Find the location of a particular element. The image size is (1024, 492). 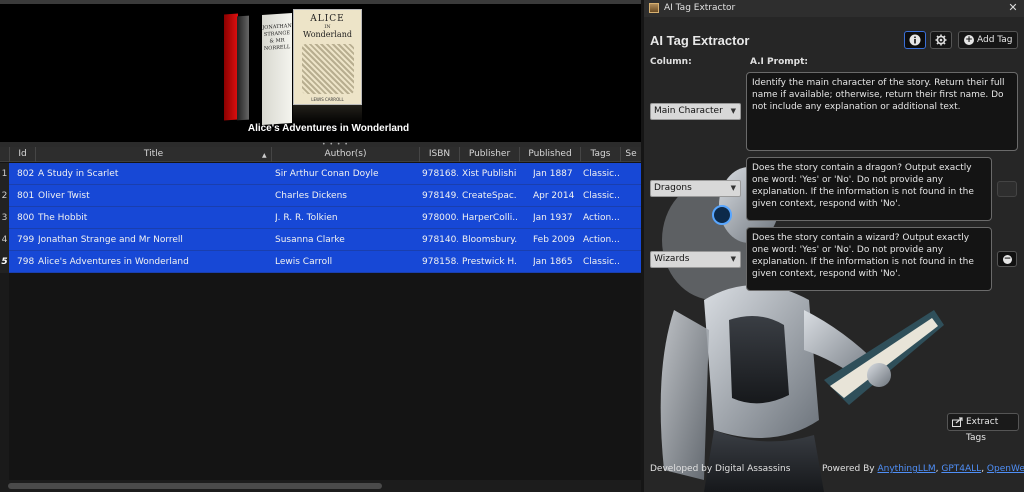

row-number: 3 is located at coordinates (4, 218).